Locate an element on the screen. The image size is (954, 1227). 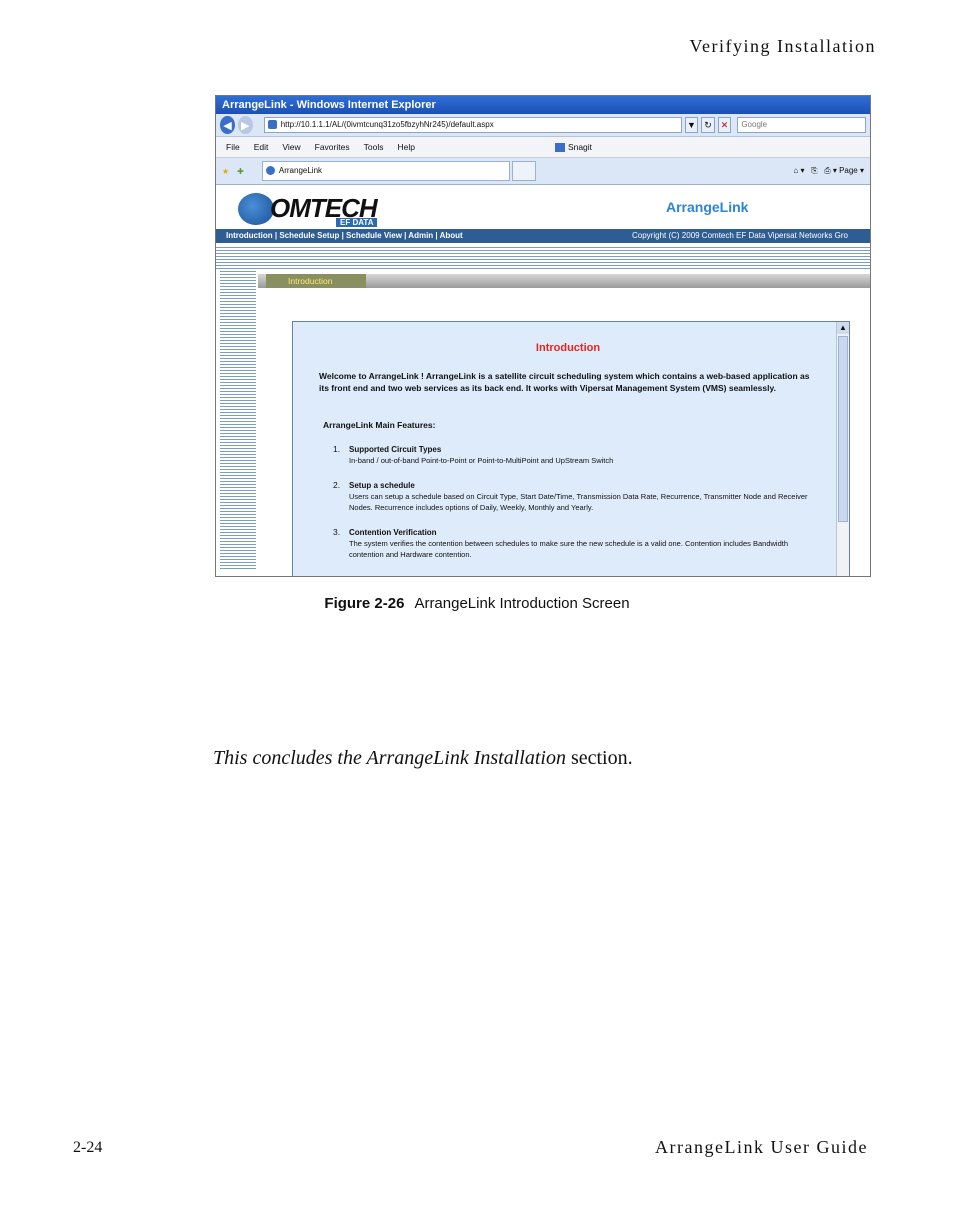
add-favorites-icon: ✚ is located at coordinates (240, 171).